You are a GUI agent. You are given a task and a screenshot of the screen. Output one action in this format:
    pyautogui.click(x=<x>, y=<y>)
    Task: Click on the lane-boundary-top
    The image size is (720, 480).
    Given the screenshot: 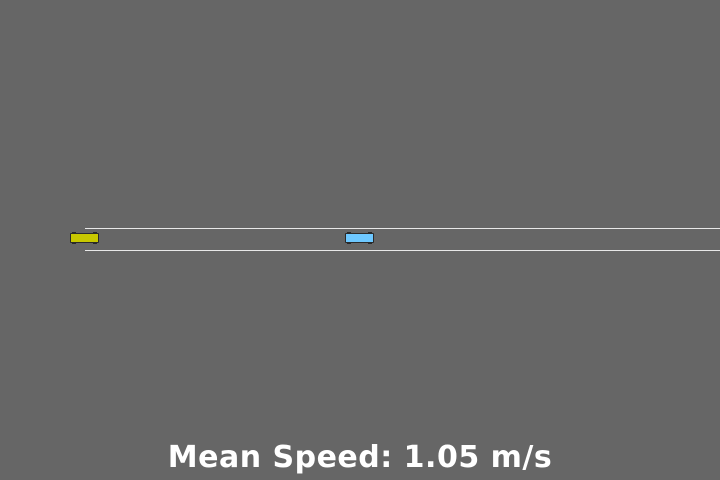 What is the action you would take?
    pyautogui.click(x=402, y=228)
    